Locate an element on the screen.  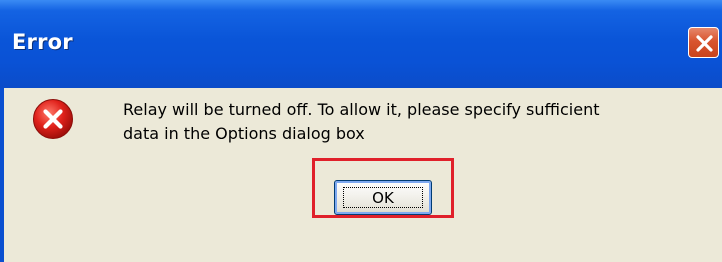
ok-button: OK is located at coordinates (383, 197).